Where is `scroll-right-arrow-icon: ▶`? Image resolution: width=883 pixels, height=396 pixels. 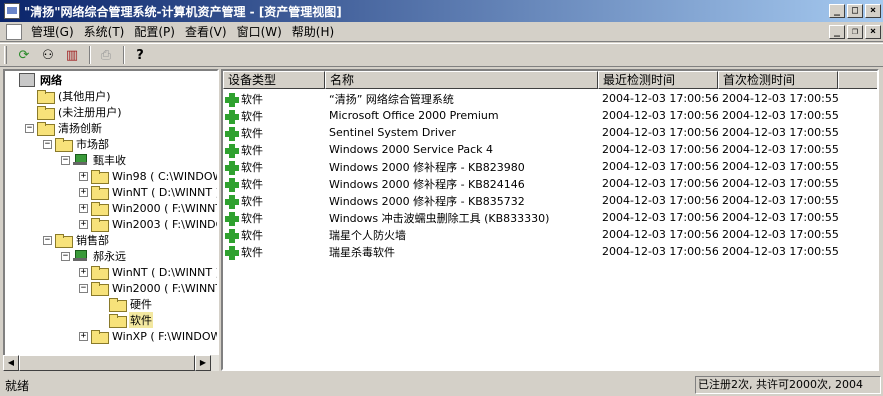 scroll-right-arrow-icon: ▶ is located at coordinates (203, 363).